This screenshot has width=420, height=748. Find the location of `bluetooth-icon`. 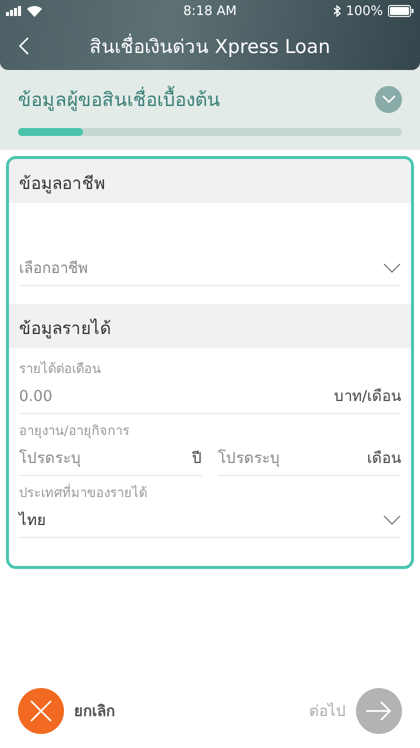

bluetooth-icon is located at coordinates (336, 11).